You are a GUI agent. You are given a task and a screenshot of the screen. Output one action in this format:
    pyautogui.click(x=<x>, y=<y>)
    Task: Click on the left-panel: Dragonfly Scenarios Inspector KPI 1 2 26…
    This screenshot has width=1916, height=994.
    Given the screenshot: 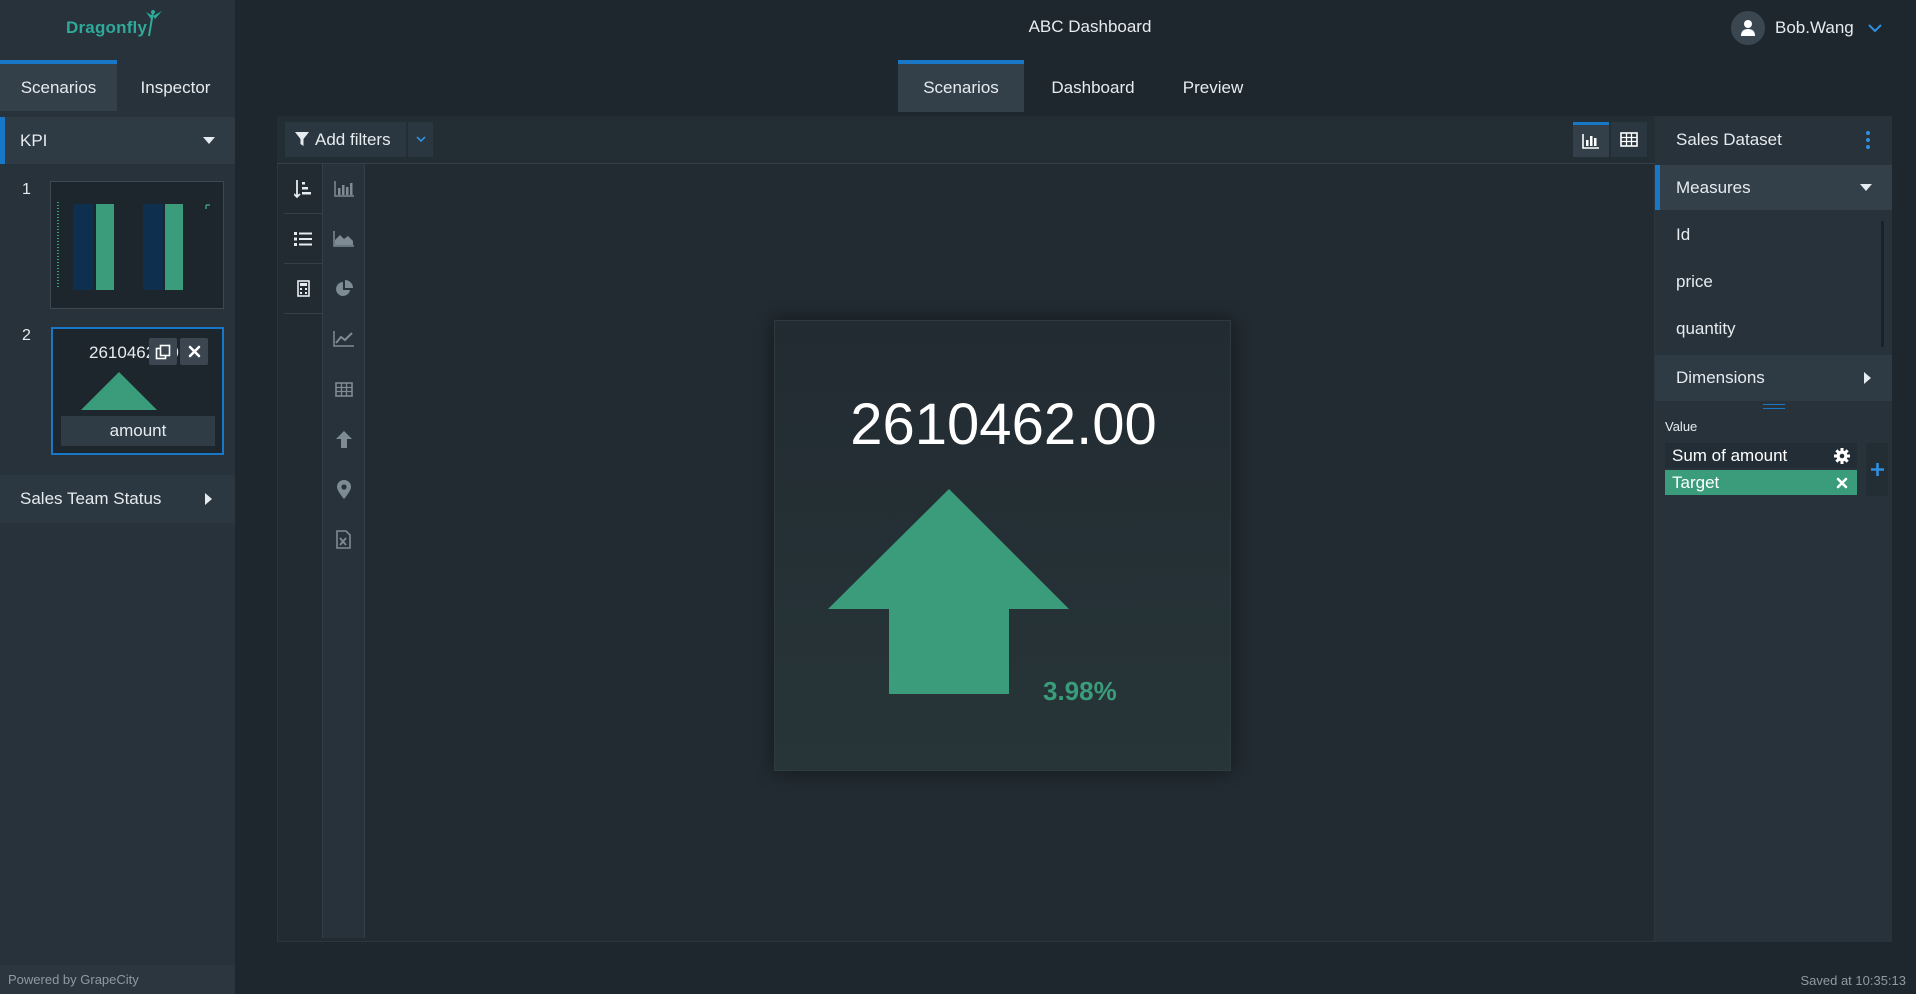 What is the action you would take?
    pyautogui.click(x=117, y=497)
    